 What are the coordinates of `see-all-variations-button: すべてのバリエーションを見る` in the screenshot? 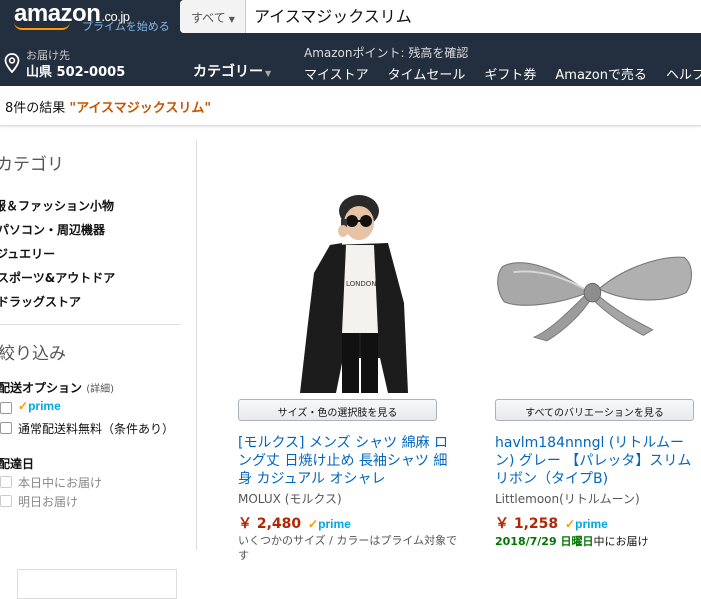 It's located at (594, 410).